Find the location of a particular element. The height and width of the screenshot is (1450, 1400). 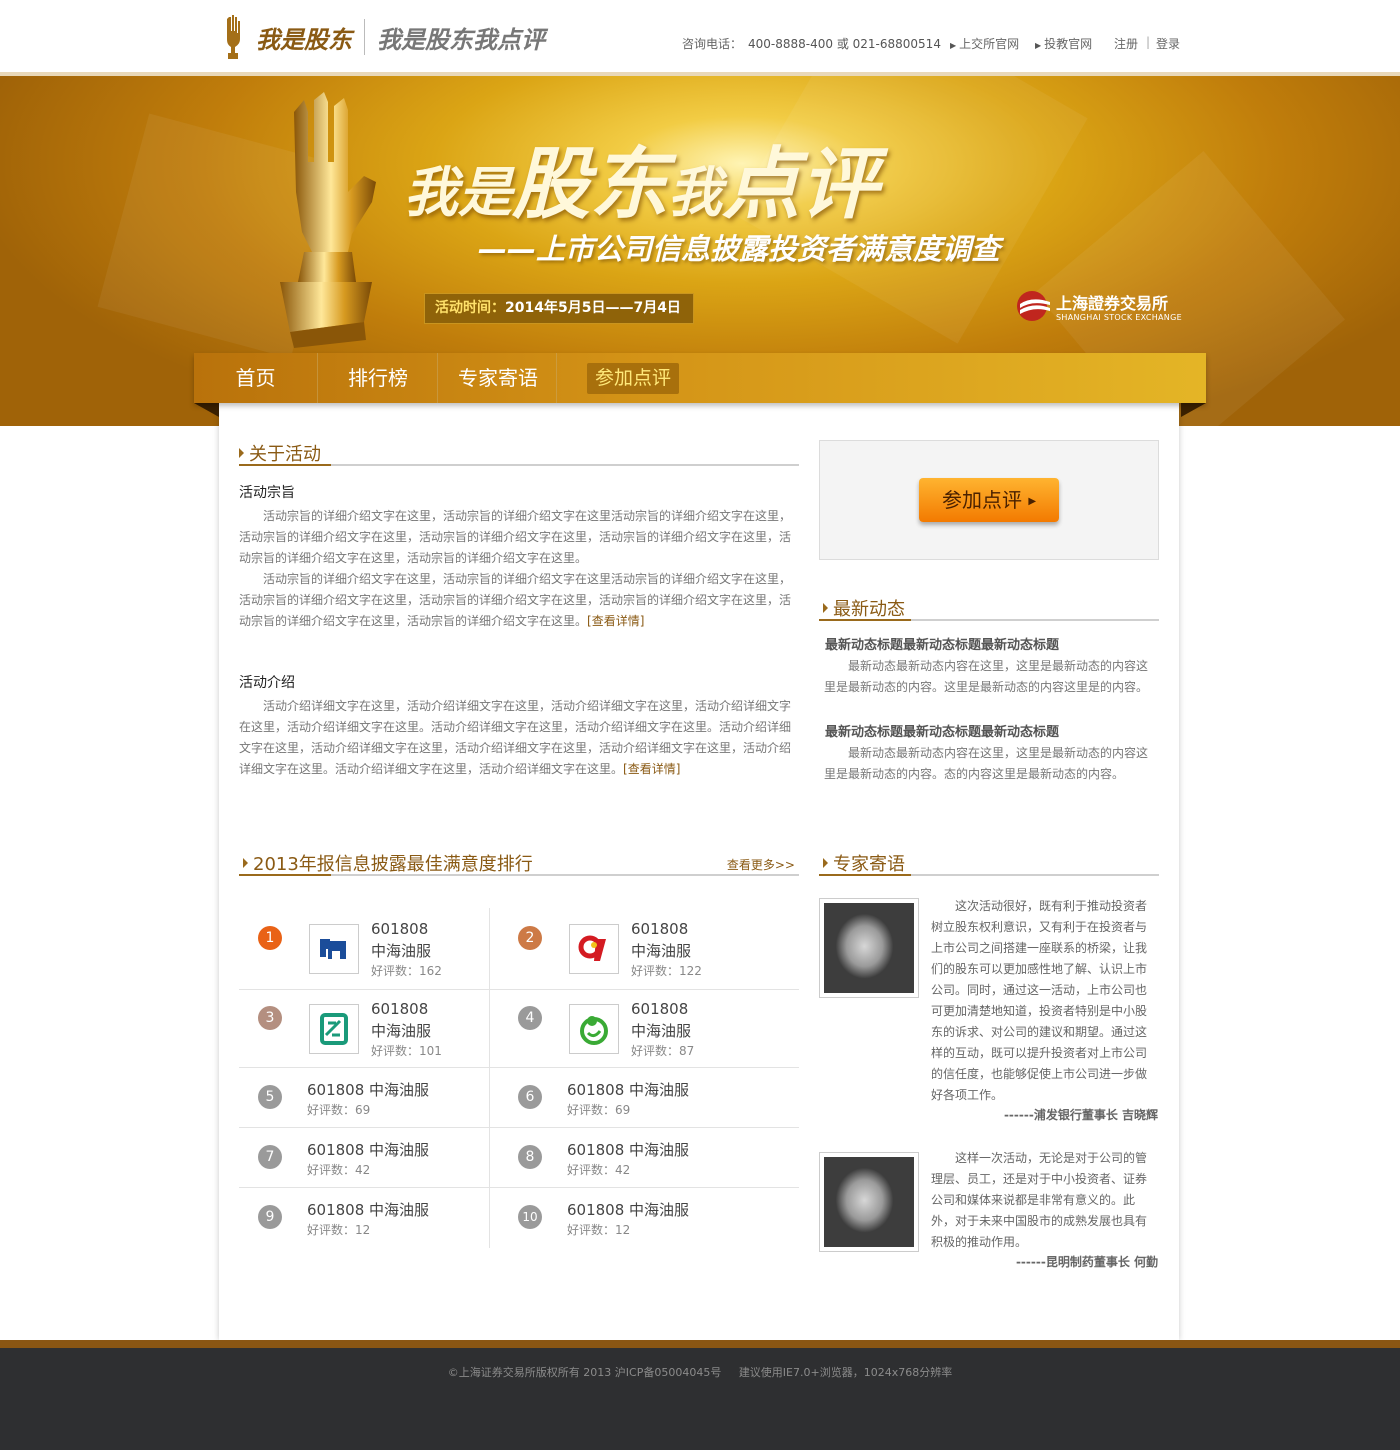

news-title-text: 最新动态 is located at coordinates (869, 609).